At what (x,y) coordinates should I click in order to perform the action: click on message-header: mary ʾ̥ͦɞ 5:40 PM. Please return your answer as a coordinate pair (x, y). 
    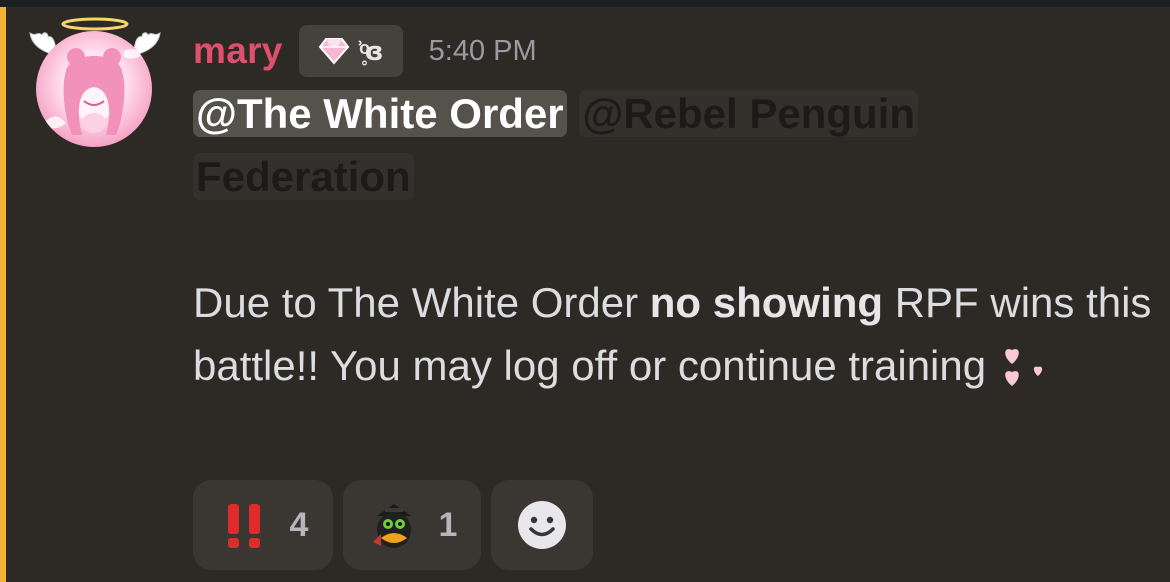
    Looking at the image, I should click on (365, 51).